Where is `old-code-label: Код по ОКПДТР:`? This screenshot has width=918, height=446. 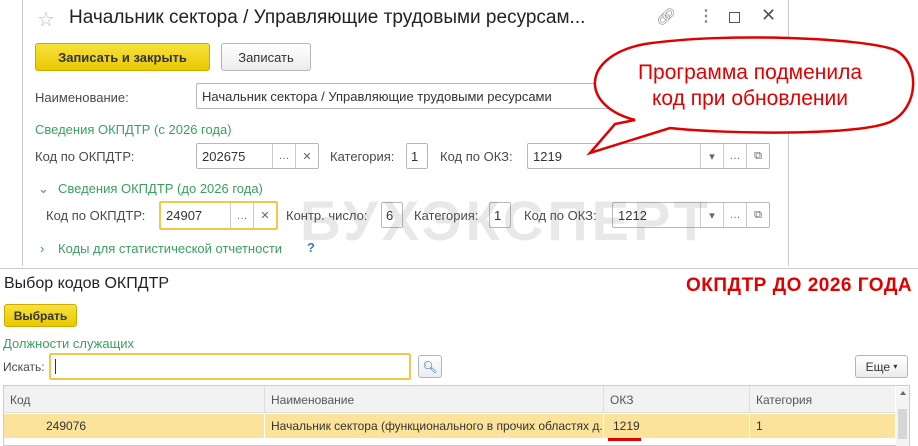
old-code-label: Код по ОКПДТР: is located at coordinates (96, 215).